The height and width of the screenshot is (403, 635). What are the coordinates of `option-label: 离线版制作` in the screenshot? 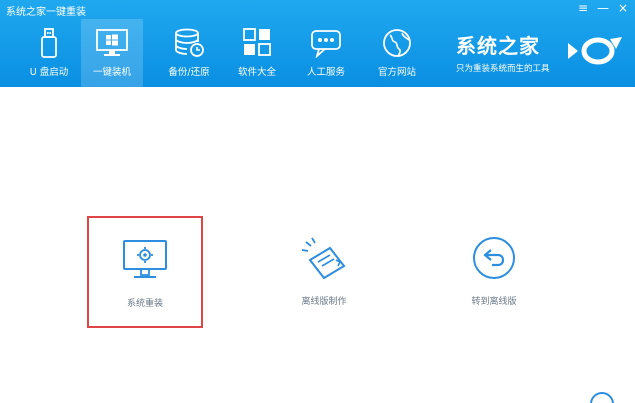 It's located at (324, 302).